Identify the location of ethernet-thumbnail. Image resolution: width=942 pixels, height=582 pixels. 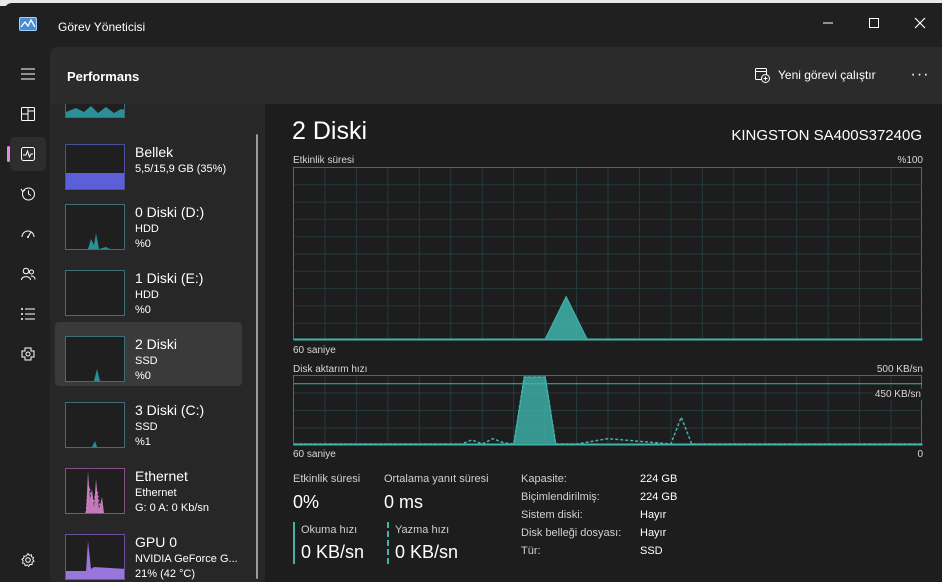
(95, 491).